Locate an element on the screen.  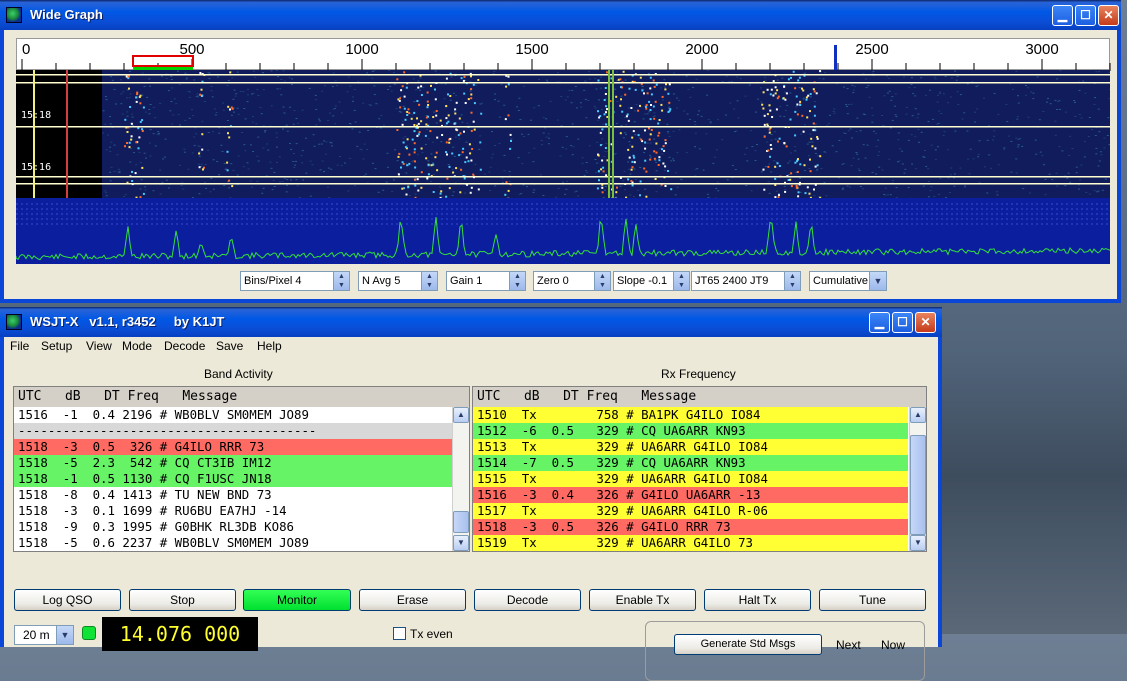
tx-frequency-marker is located at coordinates (835, 58).